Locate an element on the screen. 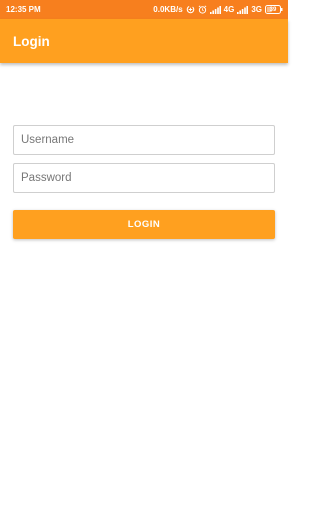 The image size is (320, 512). username-field is located at coordinates (144, 140).